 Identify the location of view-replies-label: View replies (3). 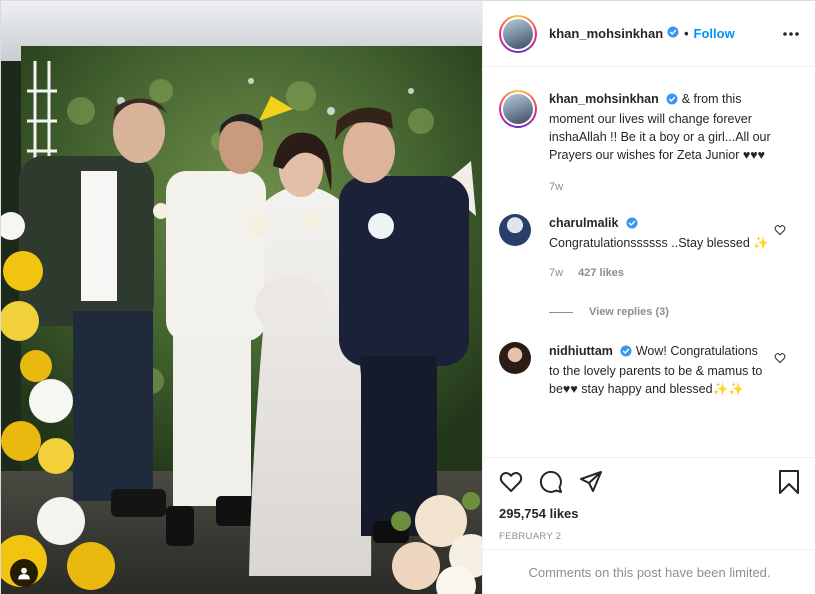
(629, 312).